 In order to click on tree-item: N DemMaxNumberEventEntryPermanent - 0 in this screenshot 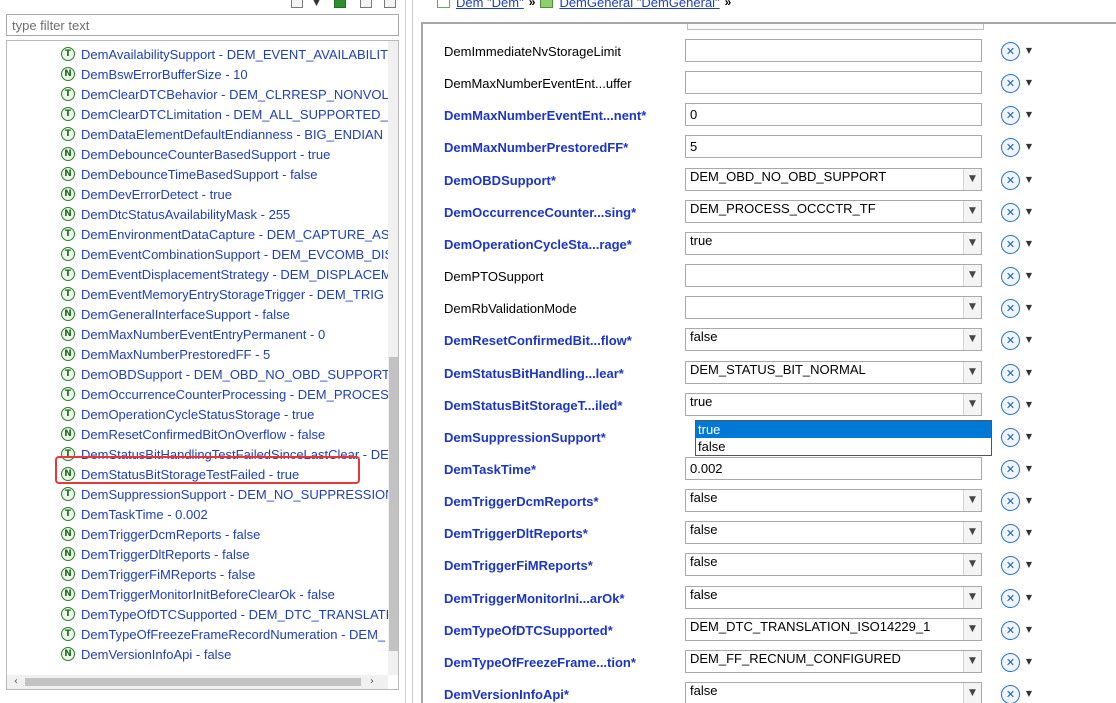, I will do `click(193, 334)`.